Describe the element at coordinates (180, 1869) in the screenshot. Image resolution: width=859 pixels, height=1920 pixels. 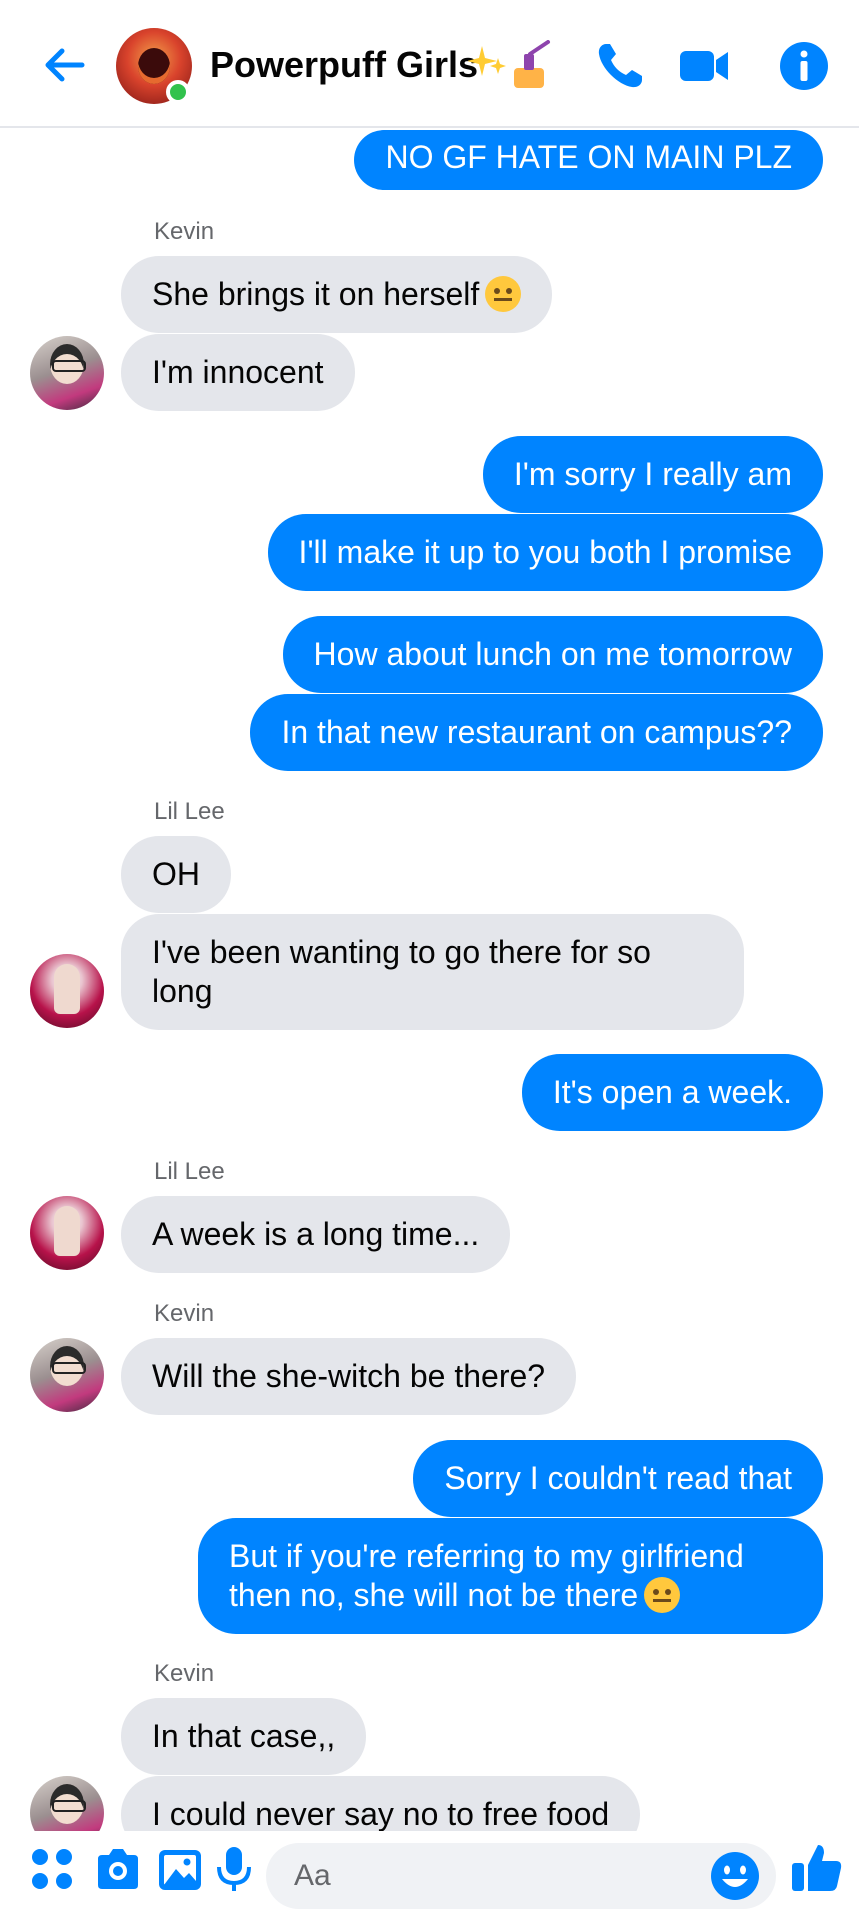
I see `gallery-icon` at that location.